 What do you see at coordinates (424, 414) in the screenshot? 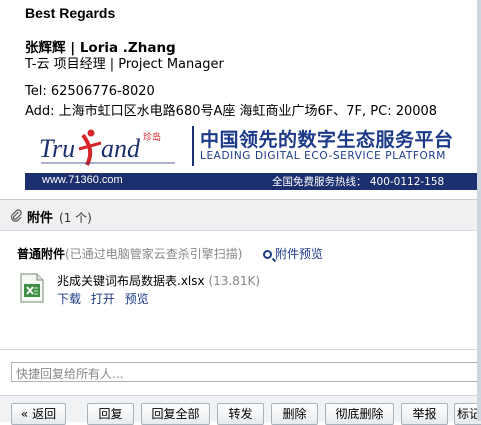
I see `report-button: 举报` at bounding box center [424, 414].